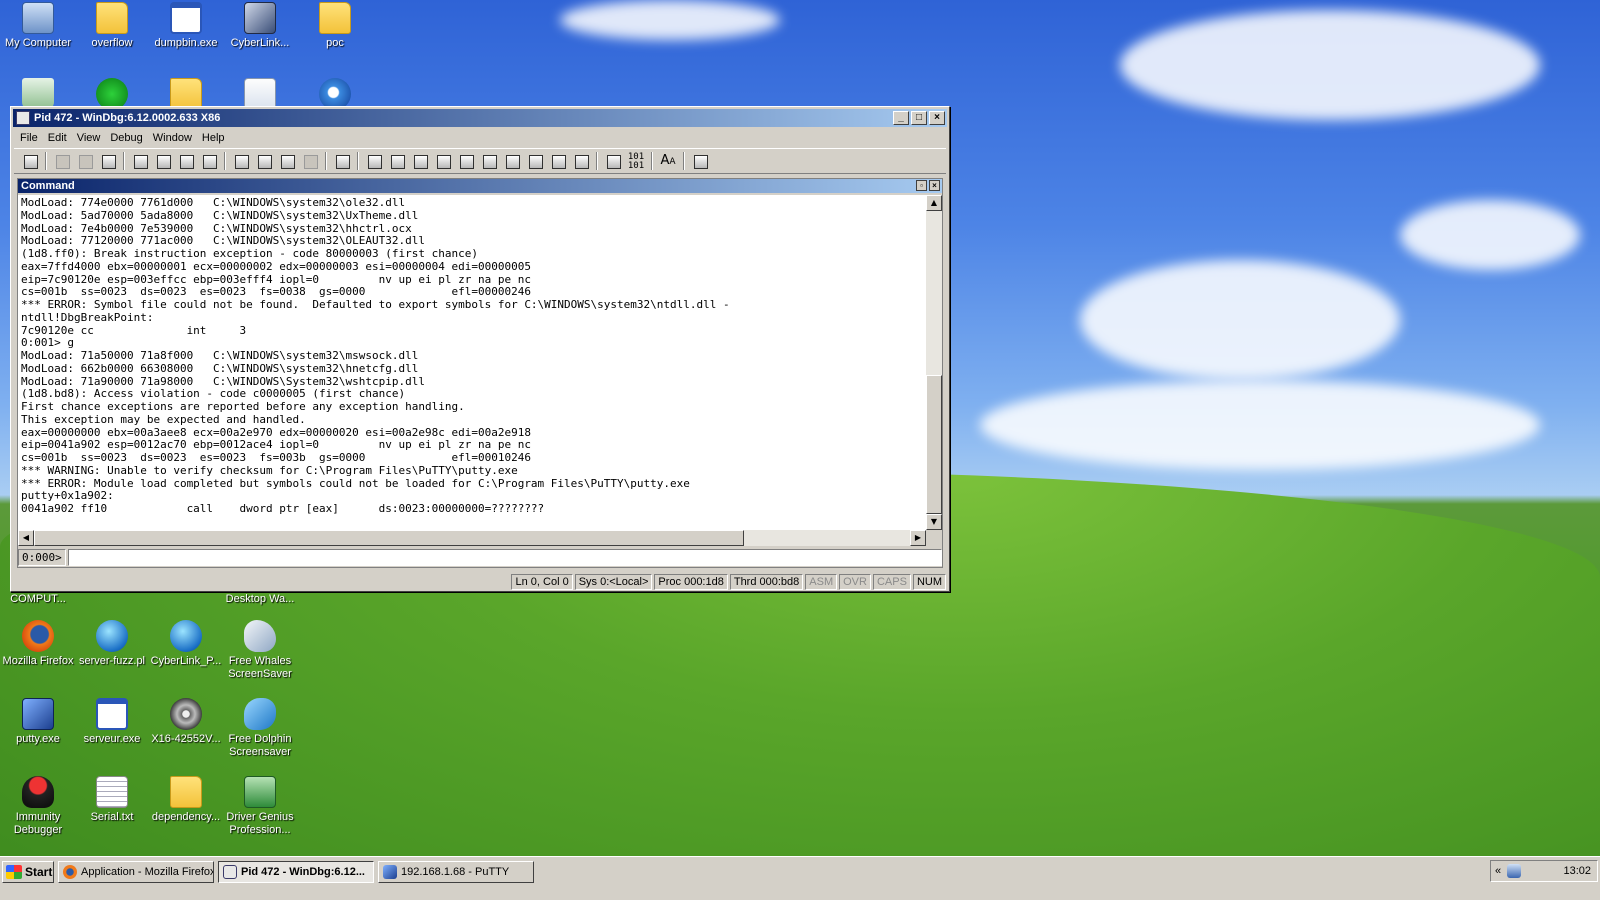 This screenshot has width=1600, height=900. Describe the element at coordinates (264, 161) in the screenshot. I see `step-over-icon` at that location.